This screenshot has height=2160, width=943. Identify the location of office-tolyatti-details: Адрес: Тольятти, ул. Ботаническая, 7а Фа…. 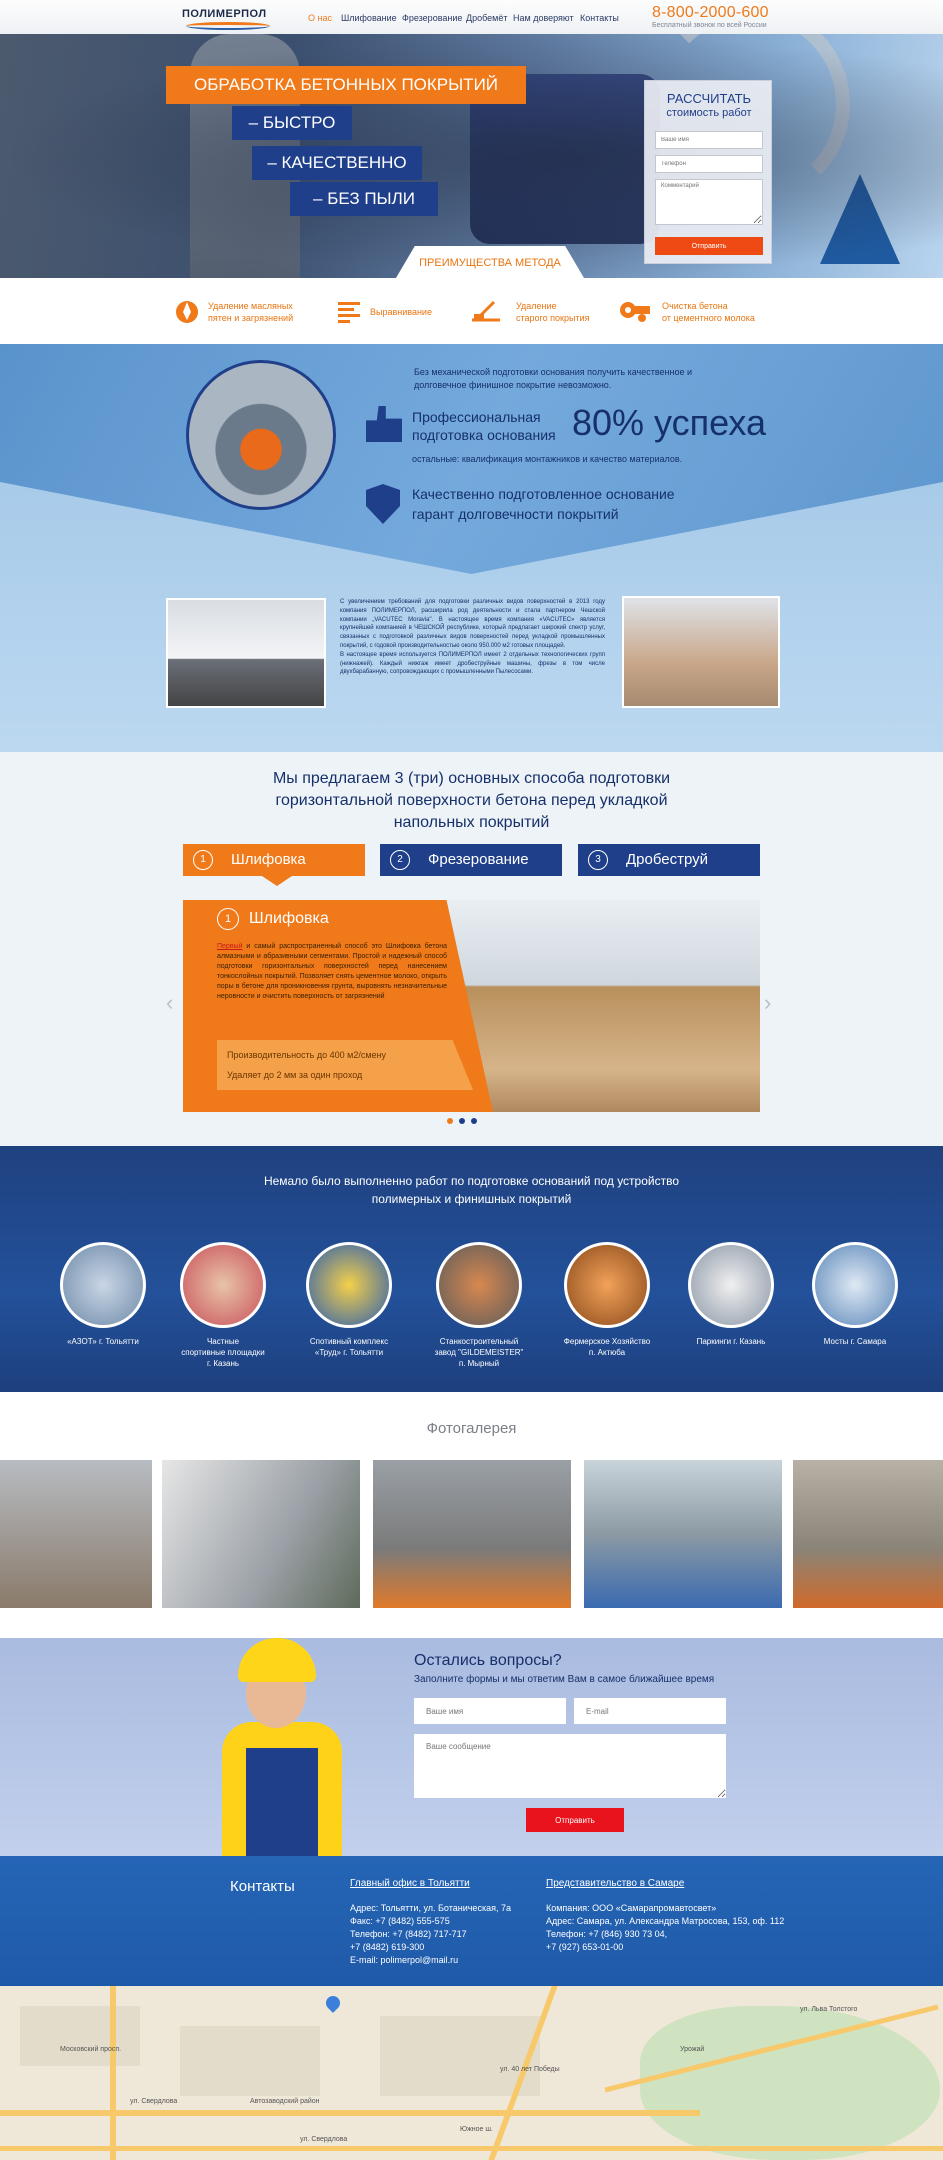
(430, 1935).